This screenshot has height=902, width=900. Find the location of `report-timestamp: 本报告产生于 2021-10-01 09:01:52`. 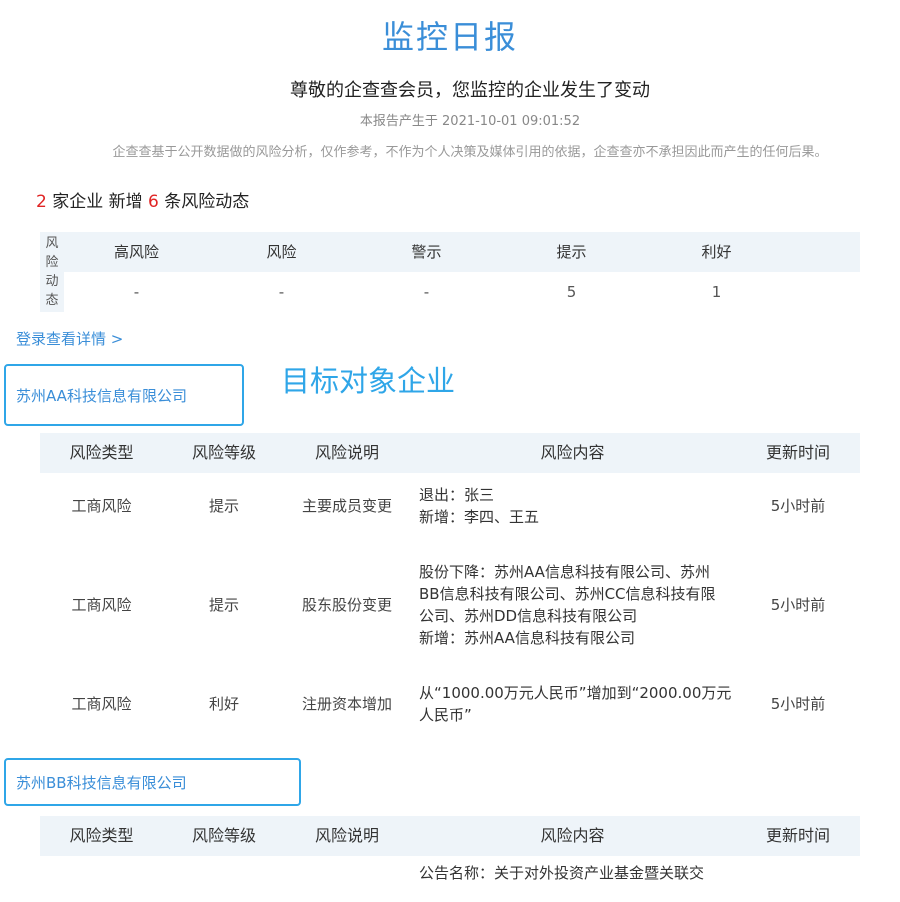

report-timestamp: 本报告产生于 2021-10-01 09:01:52 is located at coordinates (470, 121).